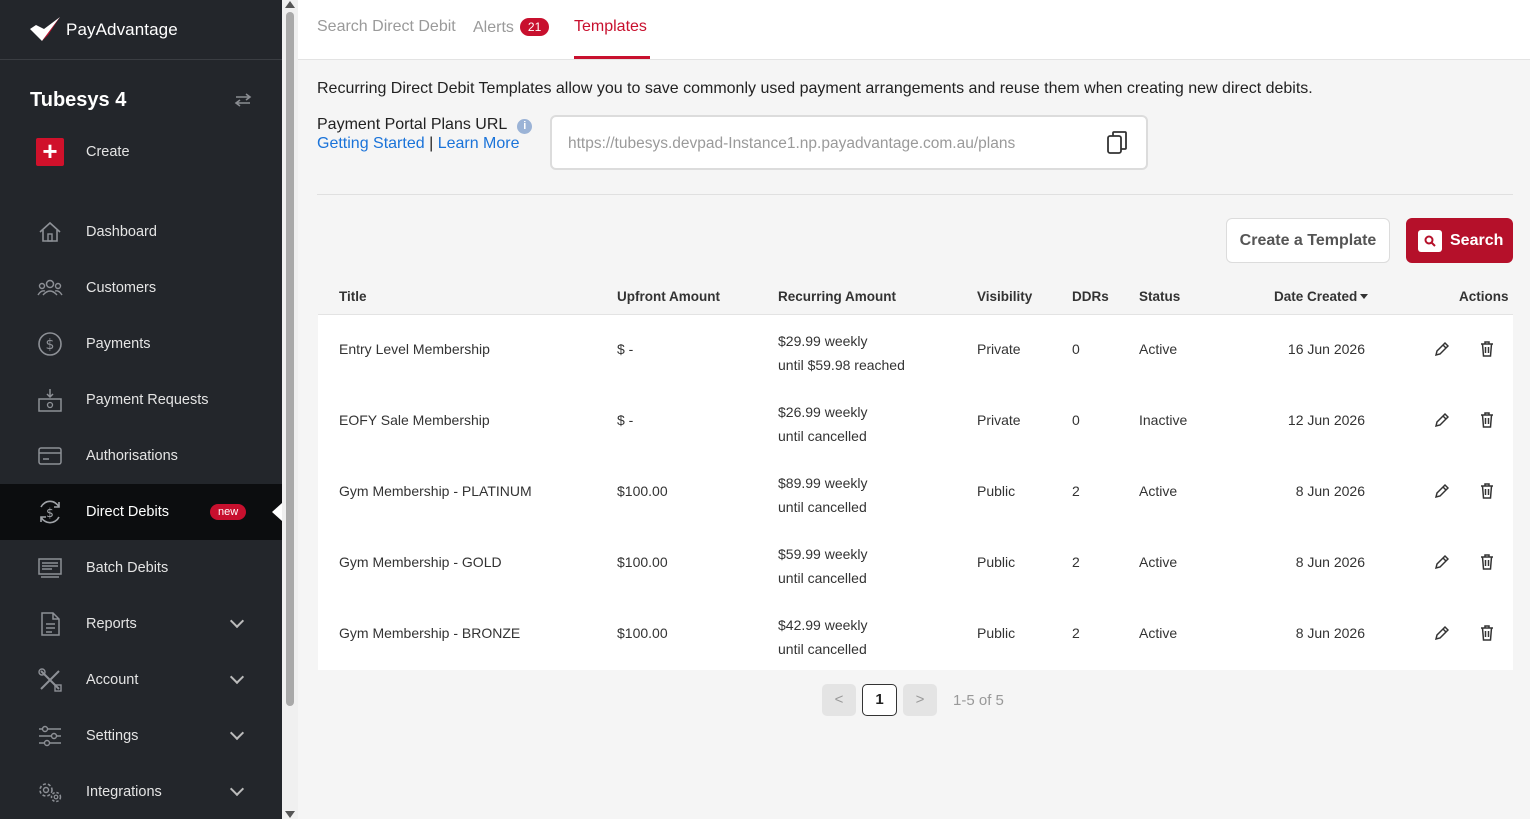  Describe the element at coordinates (50, 344) in the screenshot. I see `dollar-circle-icon: $` at that location.